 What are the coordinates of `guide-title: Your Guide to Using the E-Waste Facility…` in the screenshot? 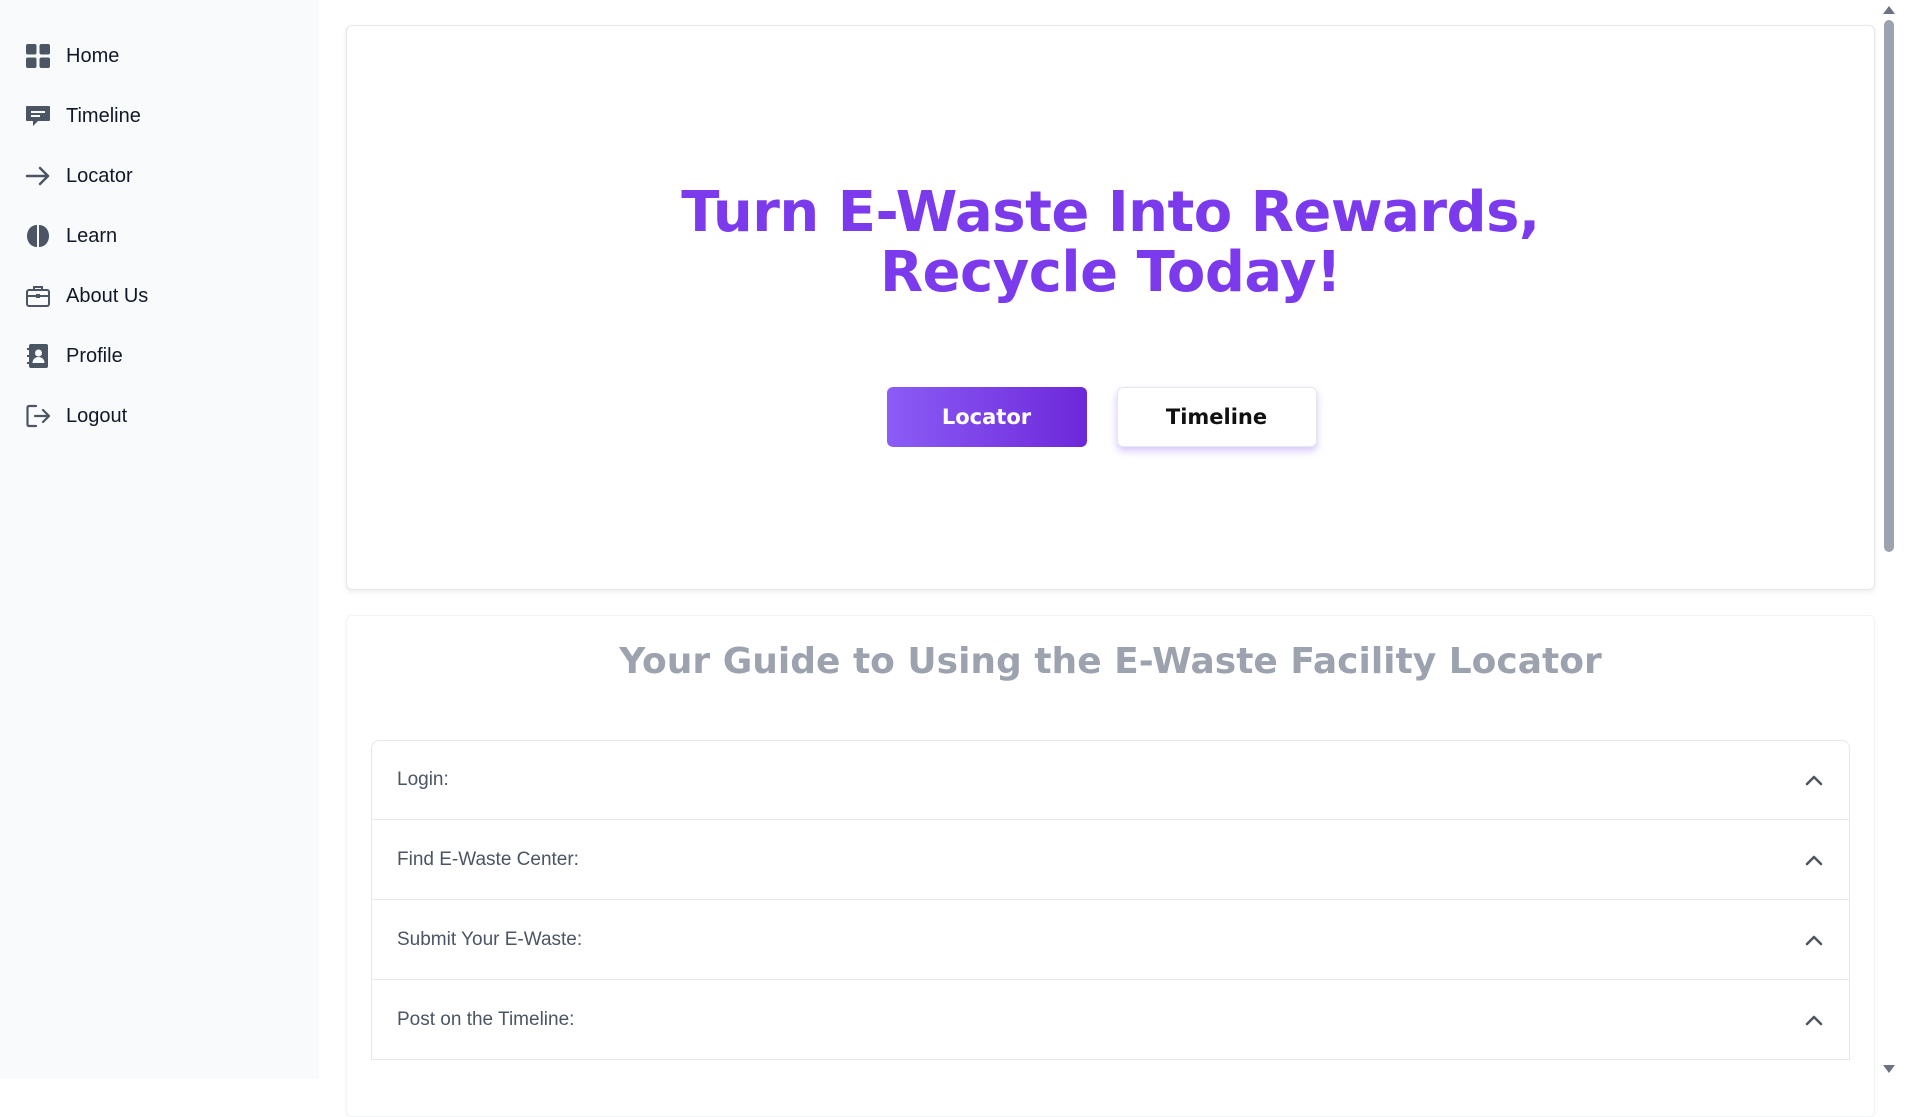 It's located at (1110, 661).